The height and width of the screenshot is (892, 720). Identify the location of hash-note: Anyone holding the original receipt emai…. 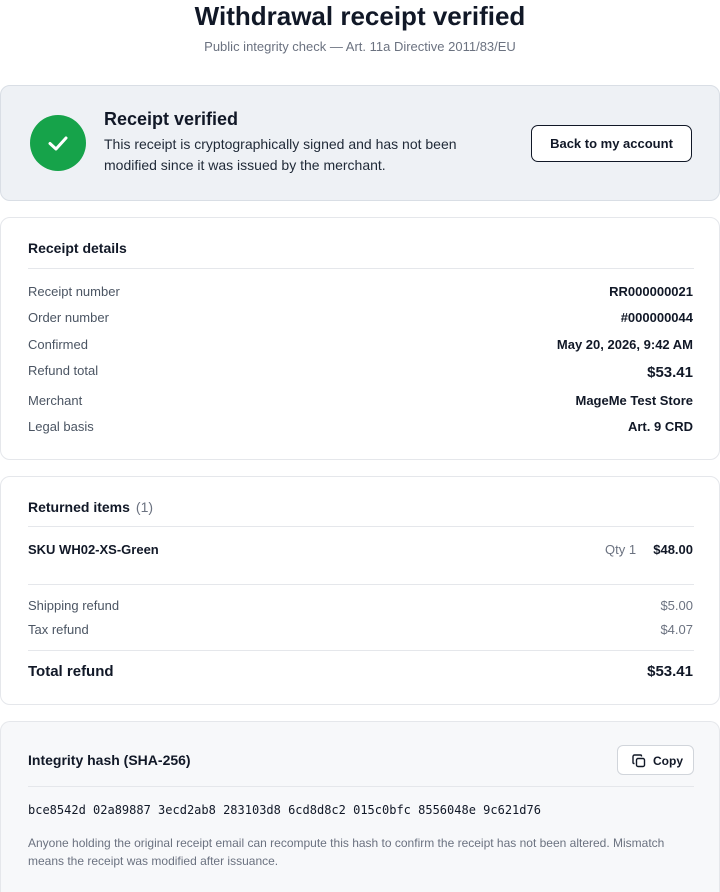
(346, 852).